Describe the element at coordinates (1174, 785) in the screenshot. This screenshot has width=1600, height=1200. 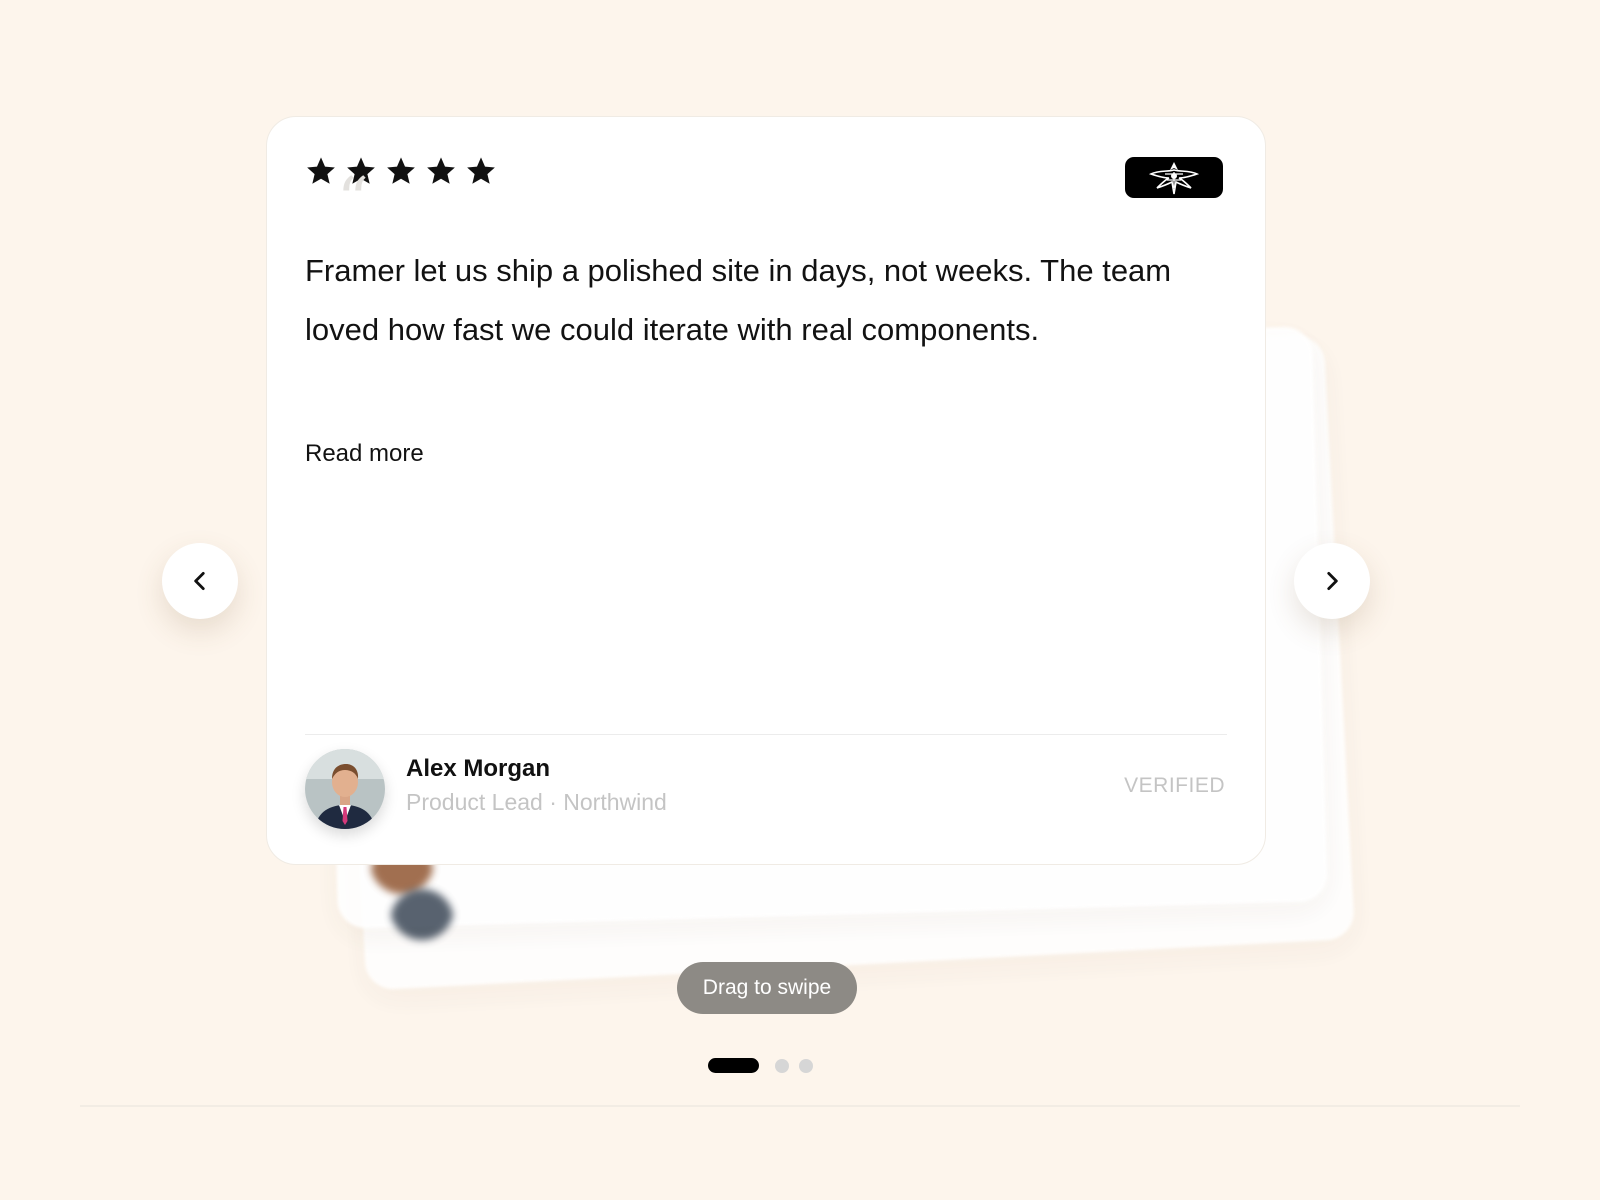
I see `verified-badge: VERIFIED` at that location.